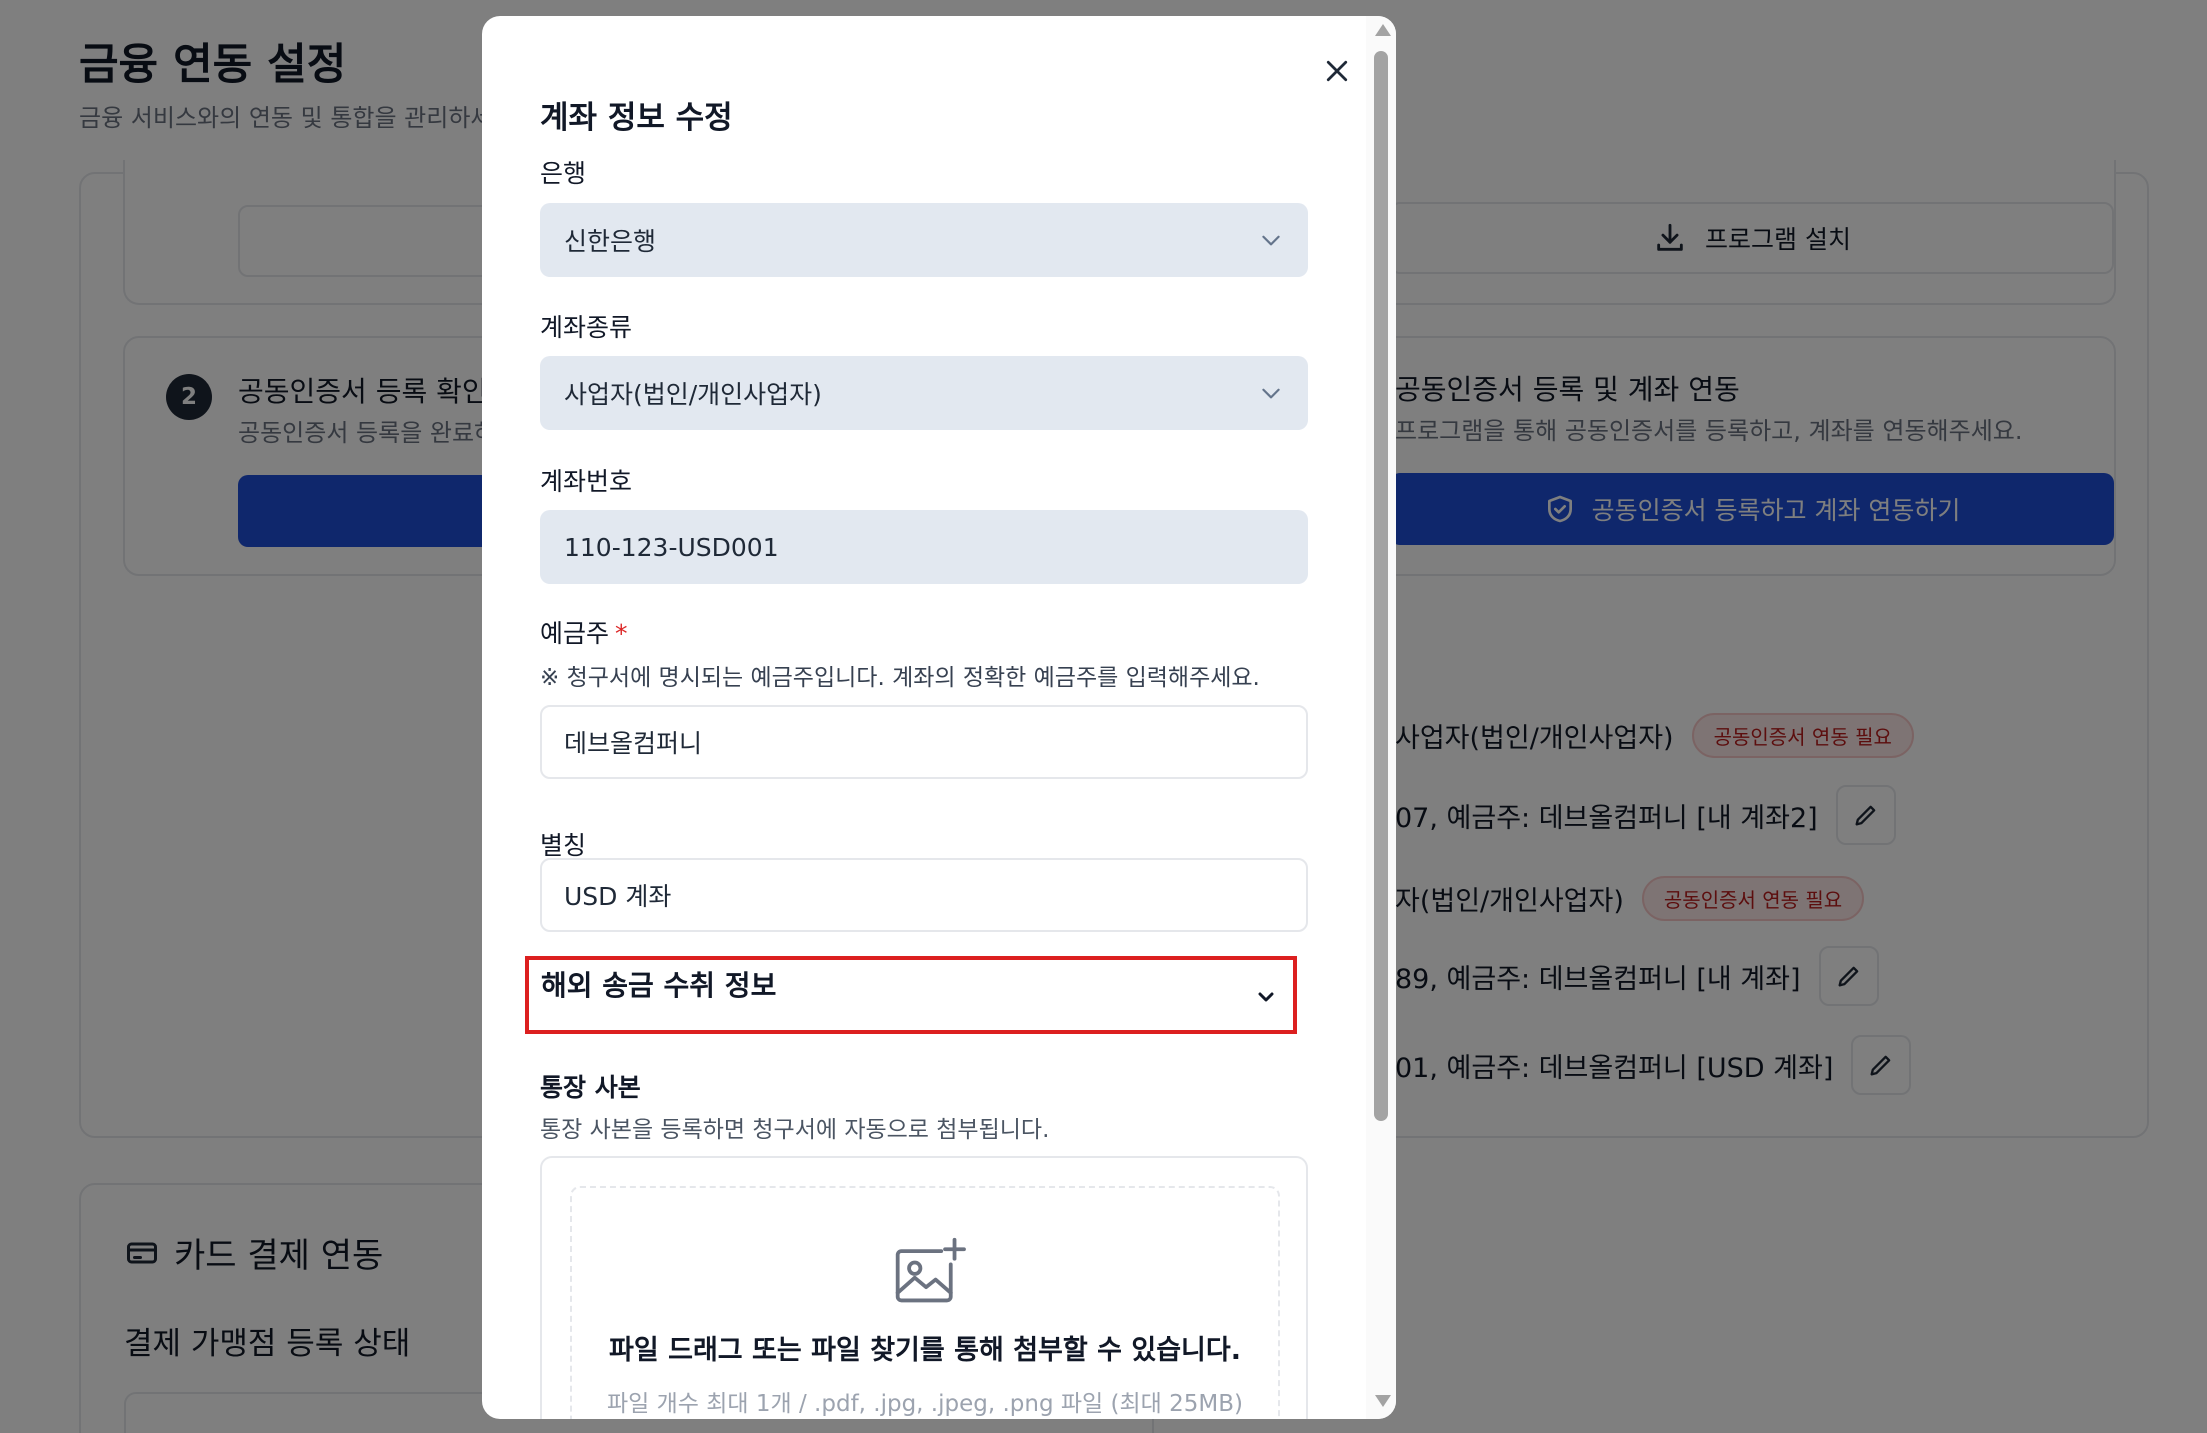 The width and height of the screenshot is (2207, 1433). I want to click on alias-input, so click(924, 895).